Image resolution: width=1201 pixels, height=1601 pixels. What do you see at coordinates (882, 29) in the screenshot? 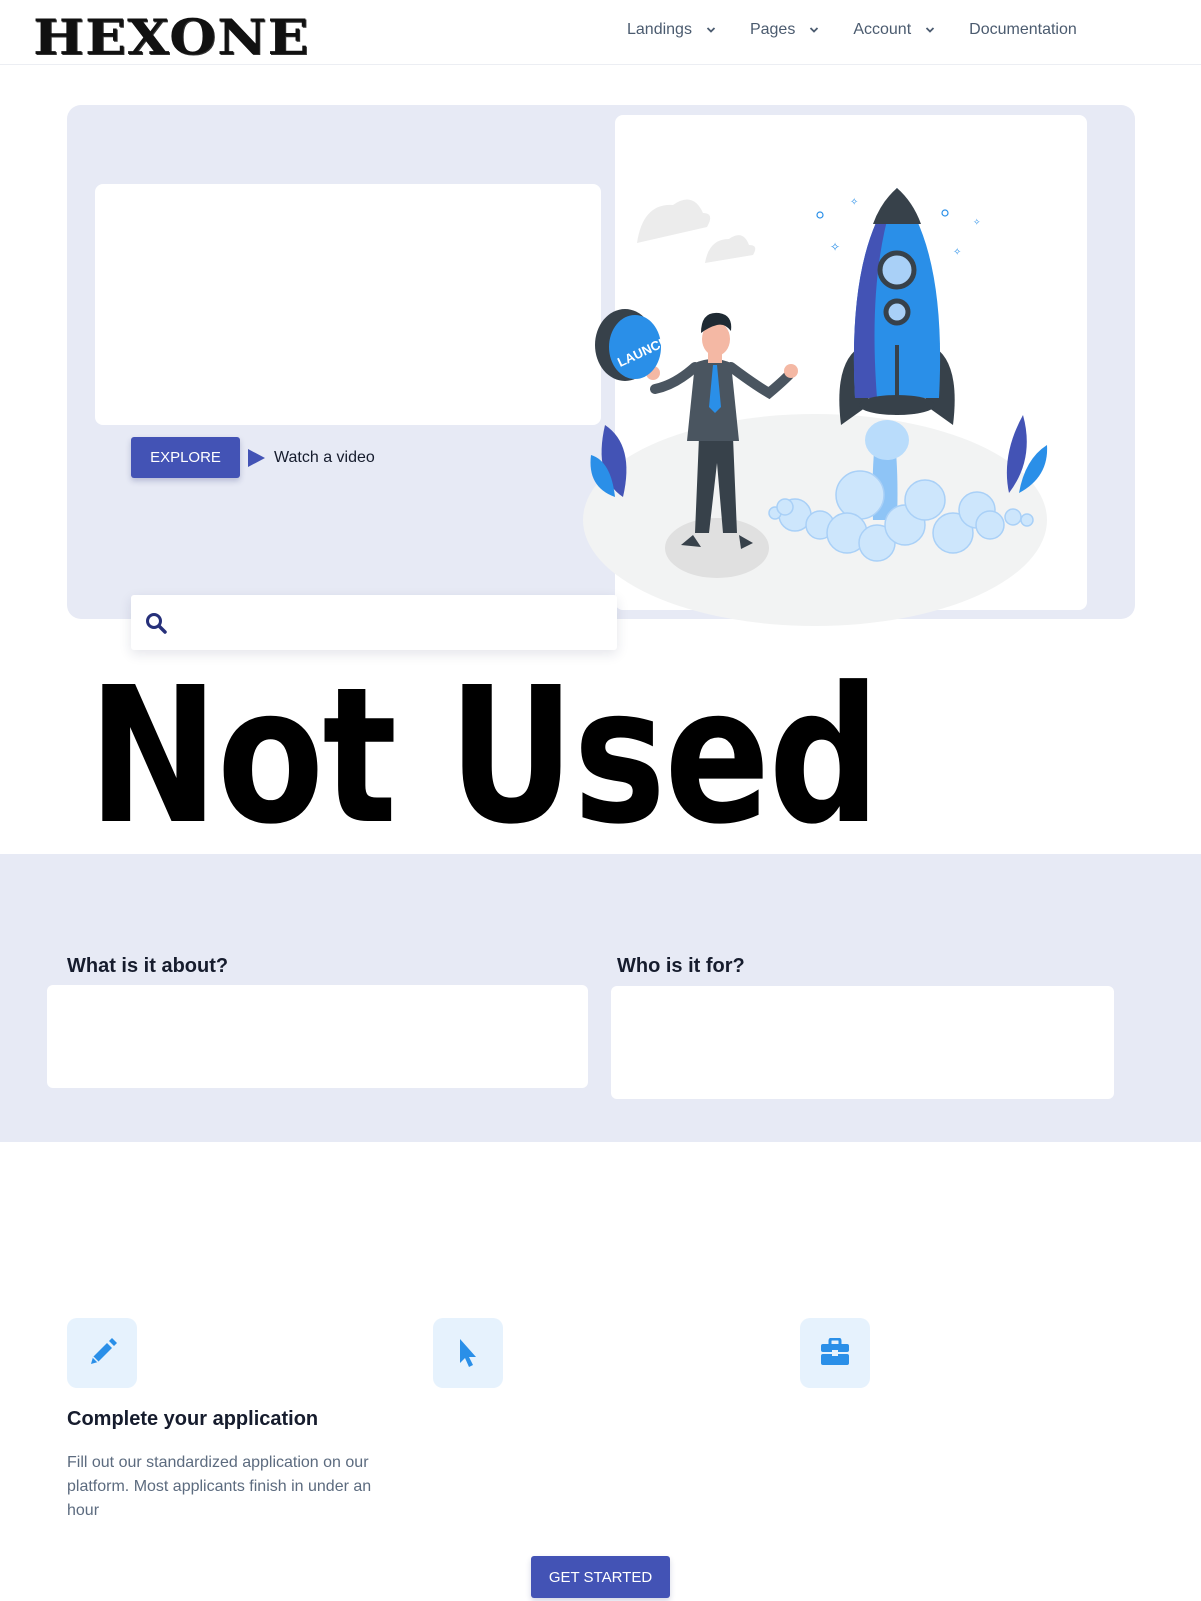
I see `nav-item-label: Account` at bounding box center [882, 29].